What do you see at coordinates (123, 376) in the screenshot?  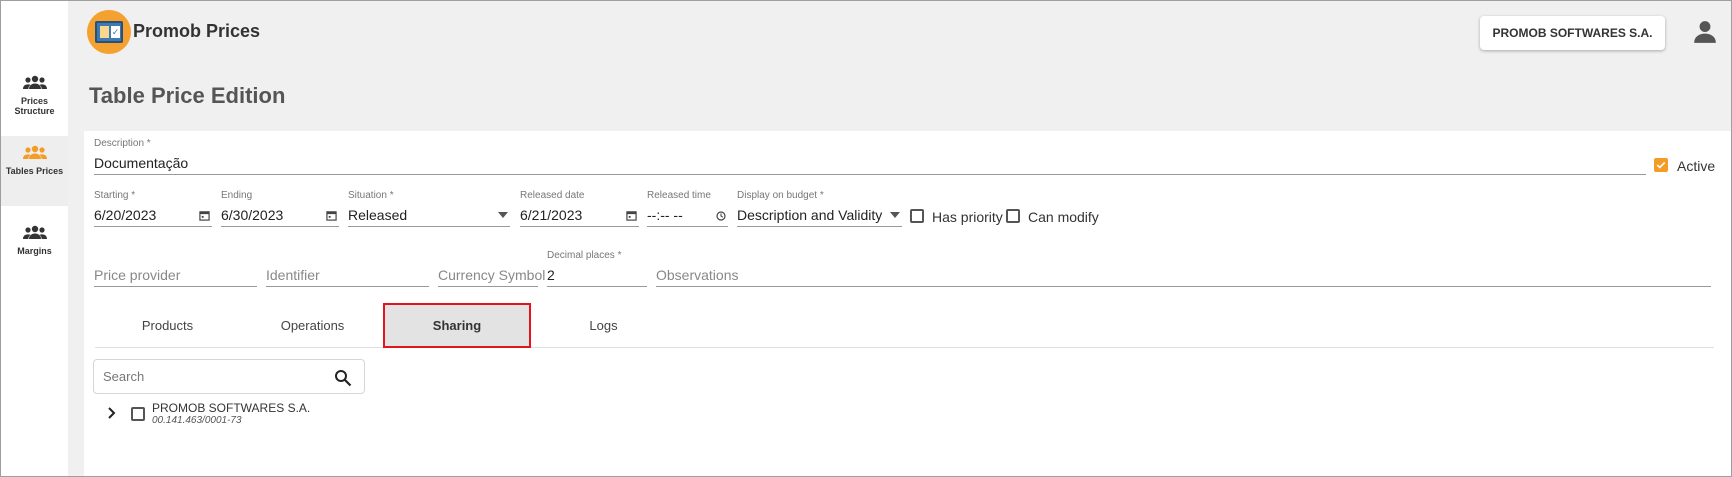 I see `search-placeholder: Search` at bounding box center [123, 376].